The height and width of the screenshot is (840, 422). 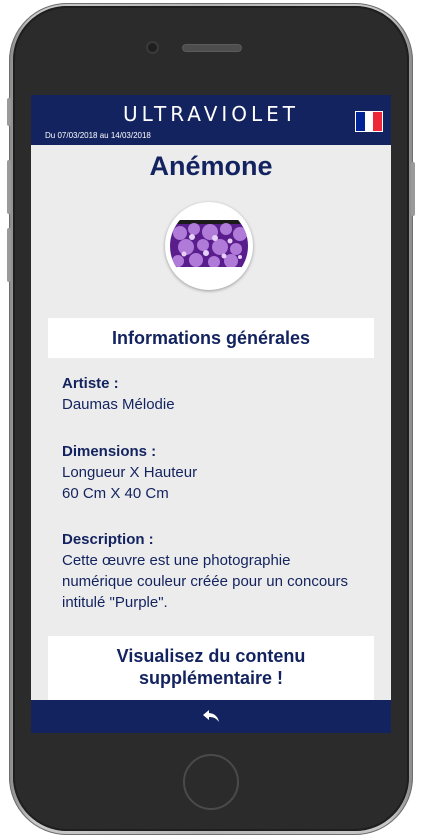 What do you see at coordinates (9, 255) in the screenshot?
I see `volume-down-button` at bounding box center [9, 255].